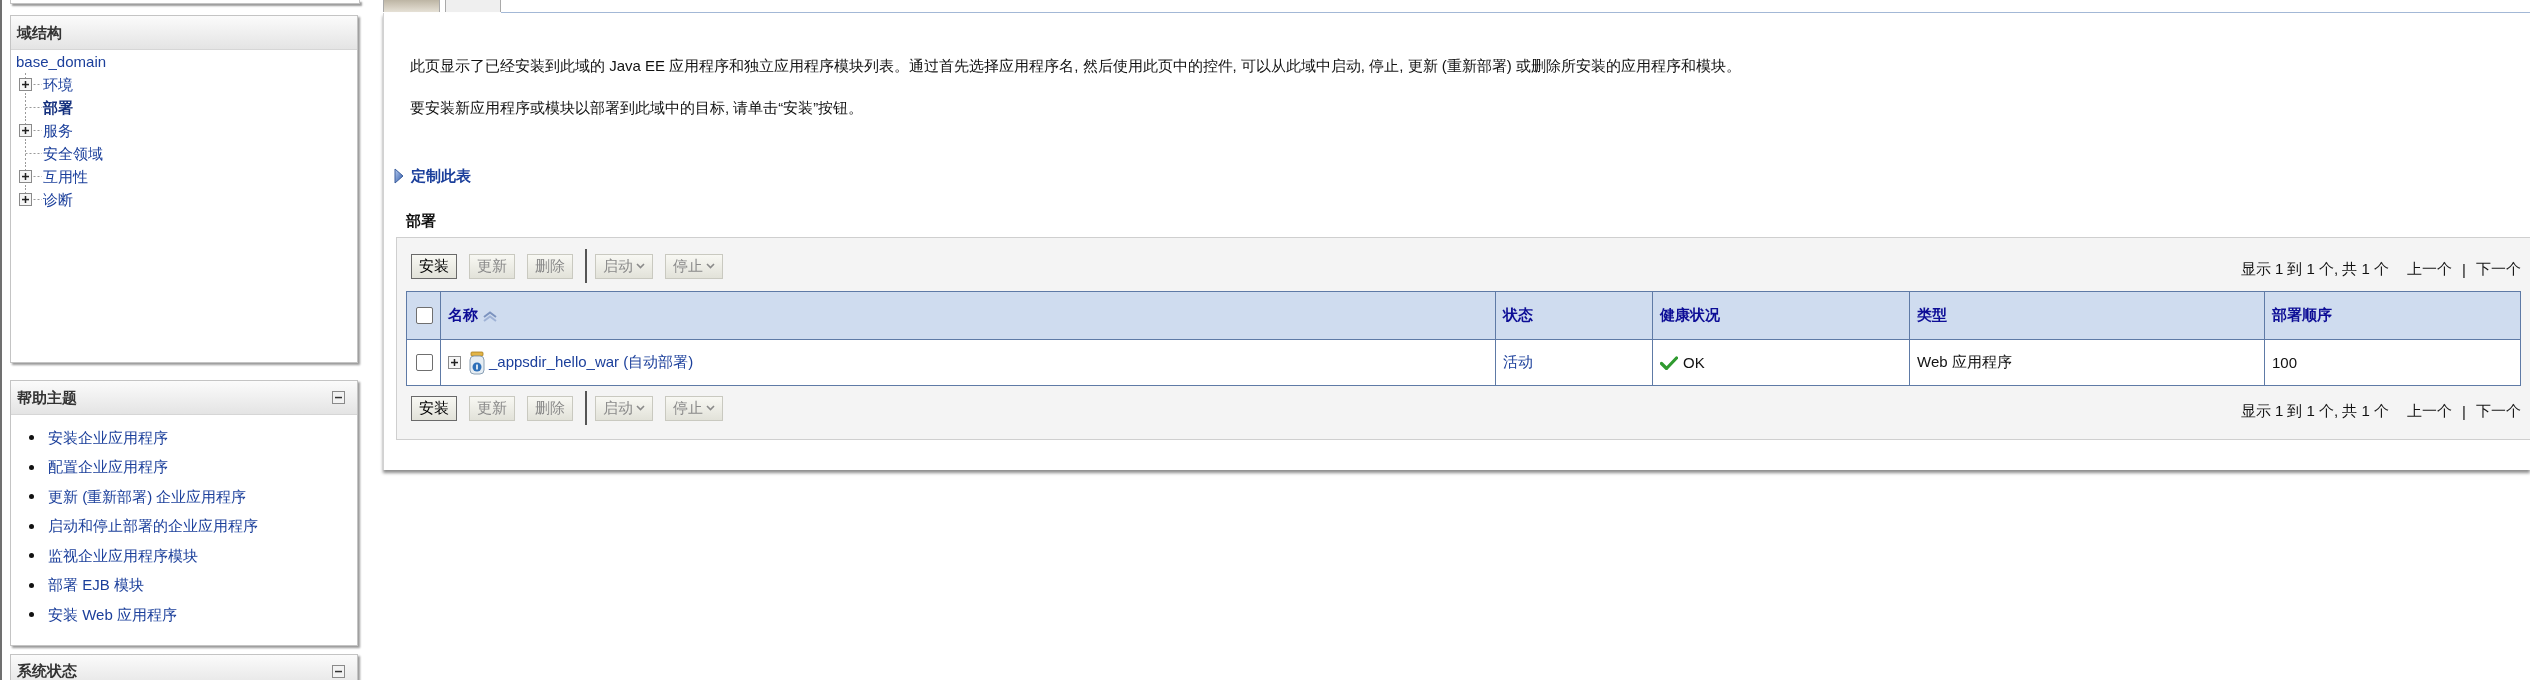 The width and height of the screenshot is (2530, 680). I want to click on jar-icon, so click(477, 362).